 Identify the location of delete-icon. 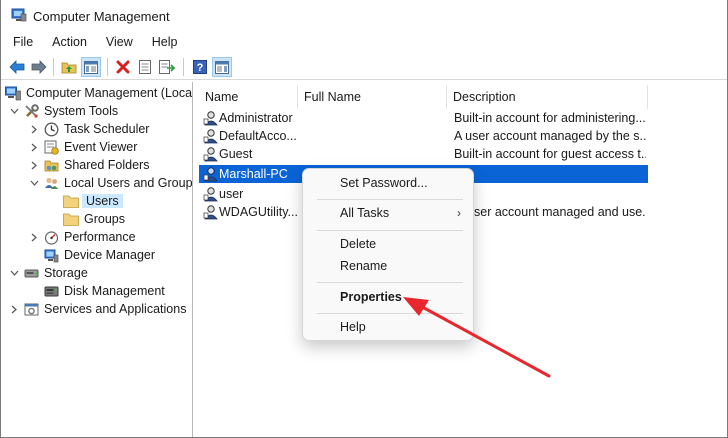
(123, 67).